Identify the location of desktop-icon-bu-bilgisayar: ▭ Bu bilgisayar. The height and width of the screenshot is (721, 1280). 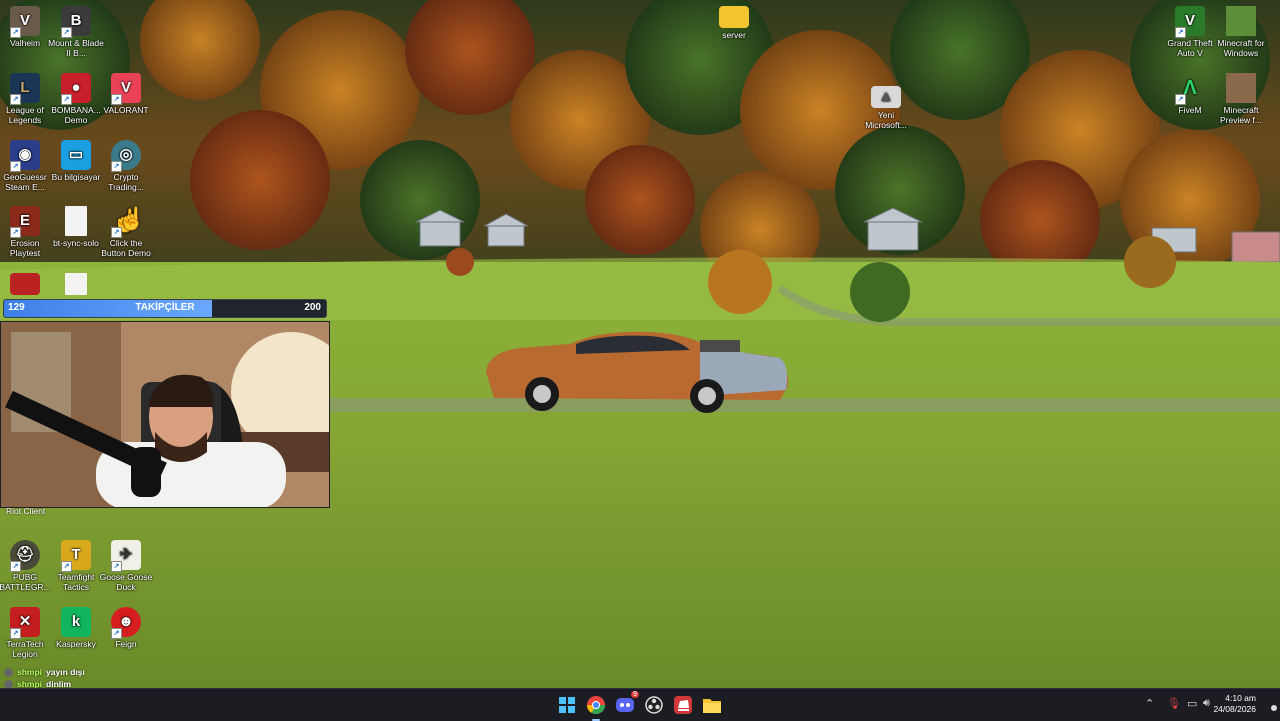
(76, 158).